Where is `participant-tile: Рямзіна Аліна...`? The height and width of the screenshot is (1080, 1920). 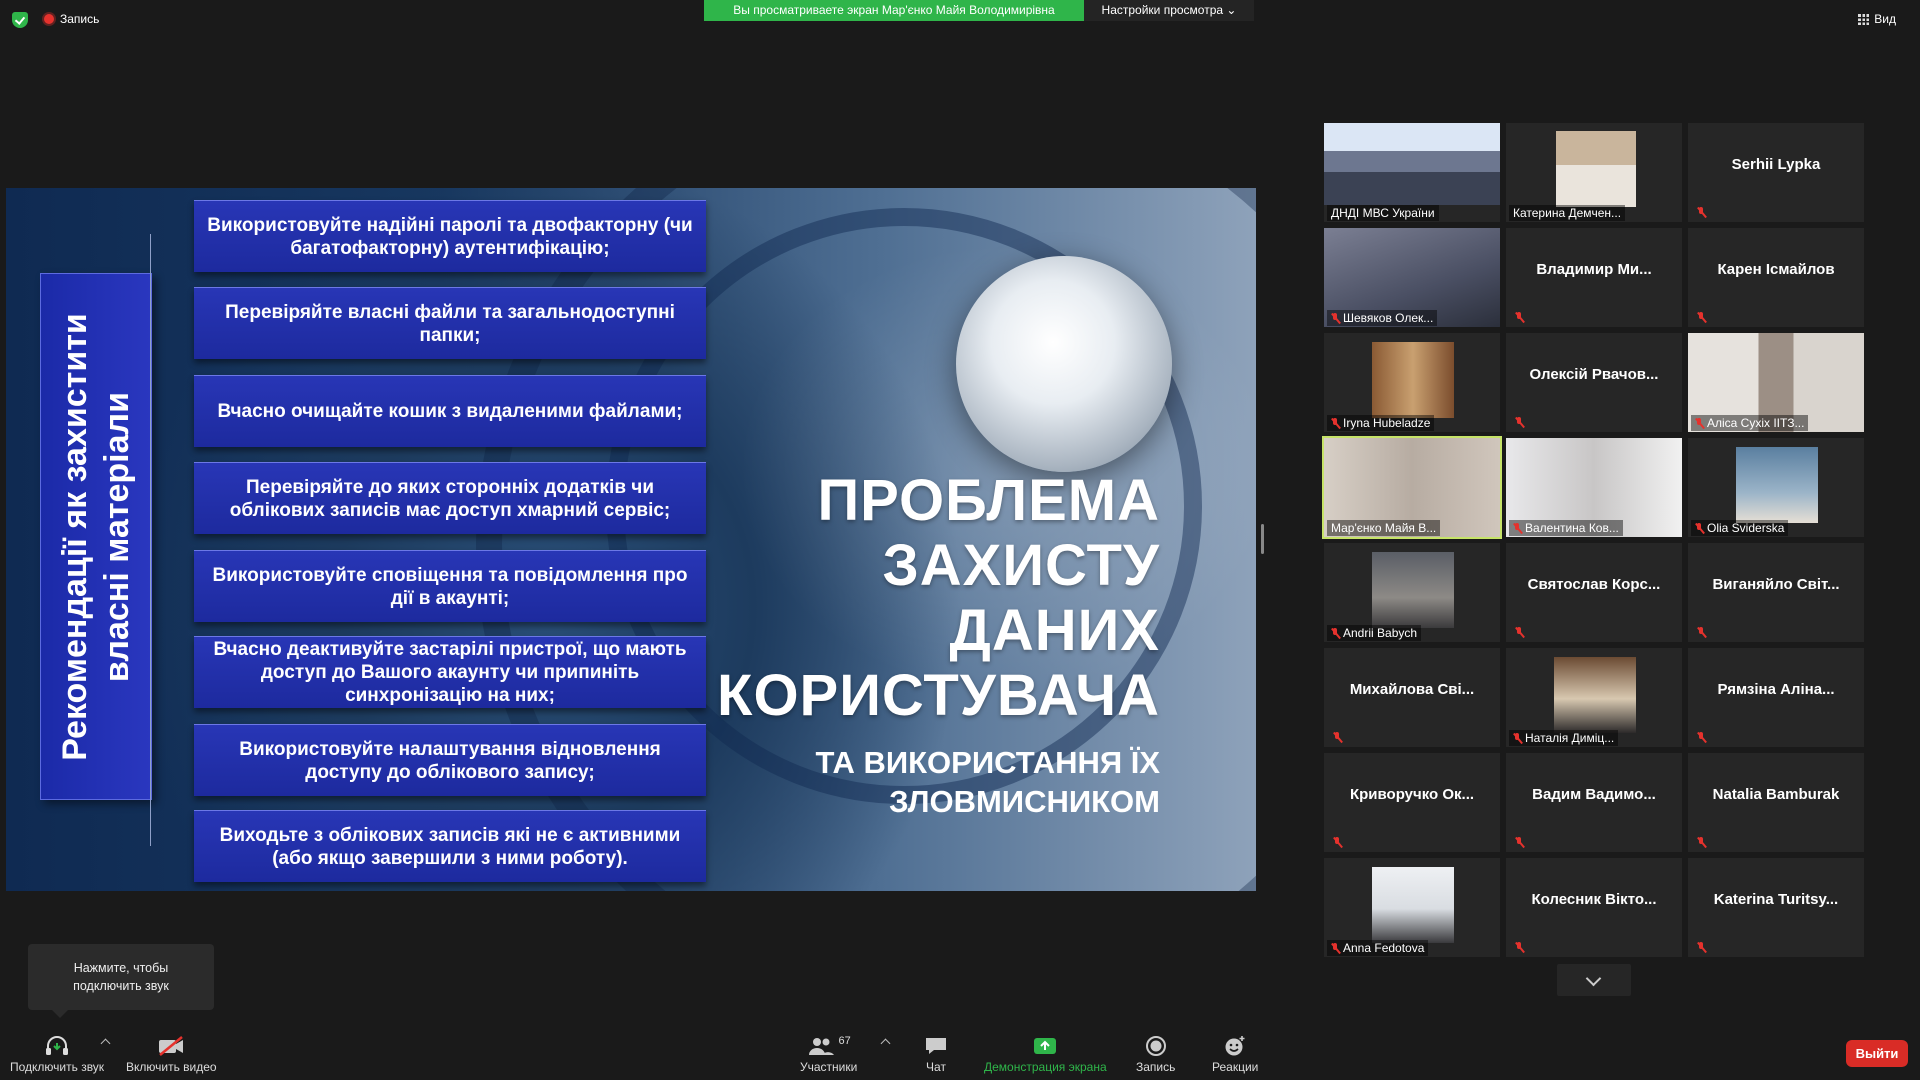 participant-tile: Рямзіна Аліна... is located at coordinates (1776, 697).